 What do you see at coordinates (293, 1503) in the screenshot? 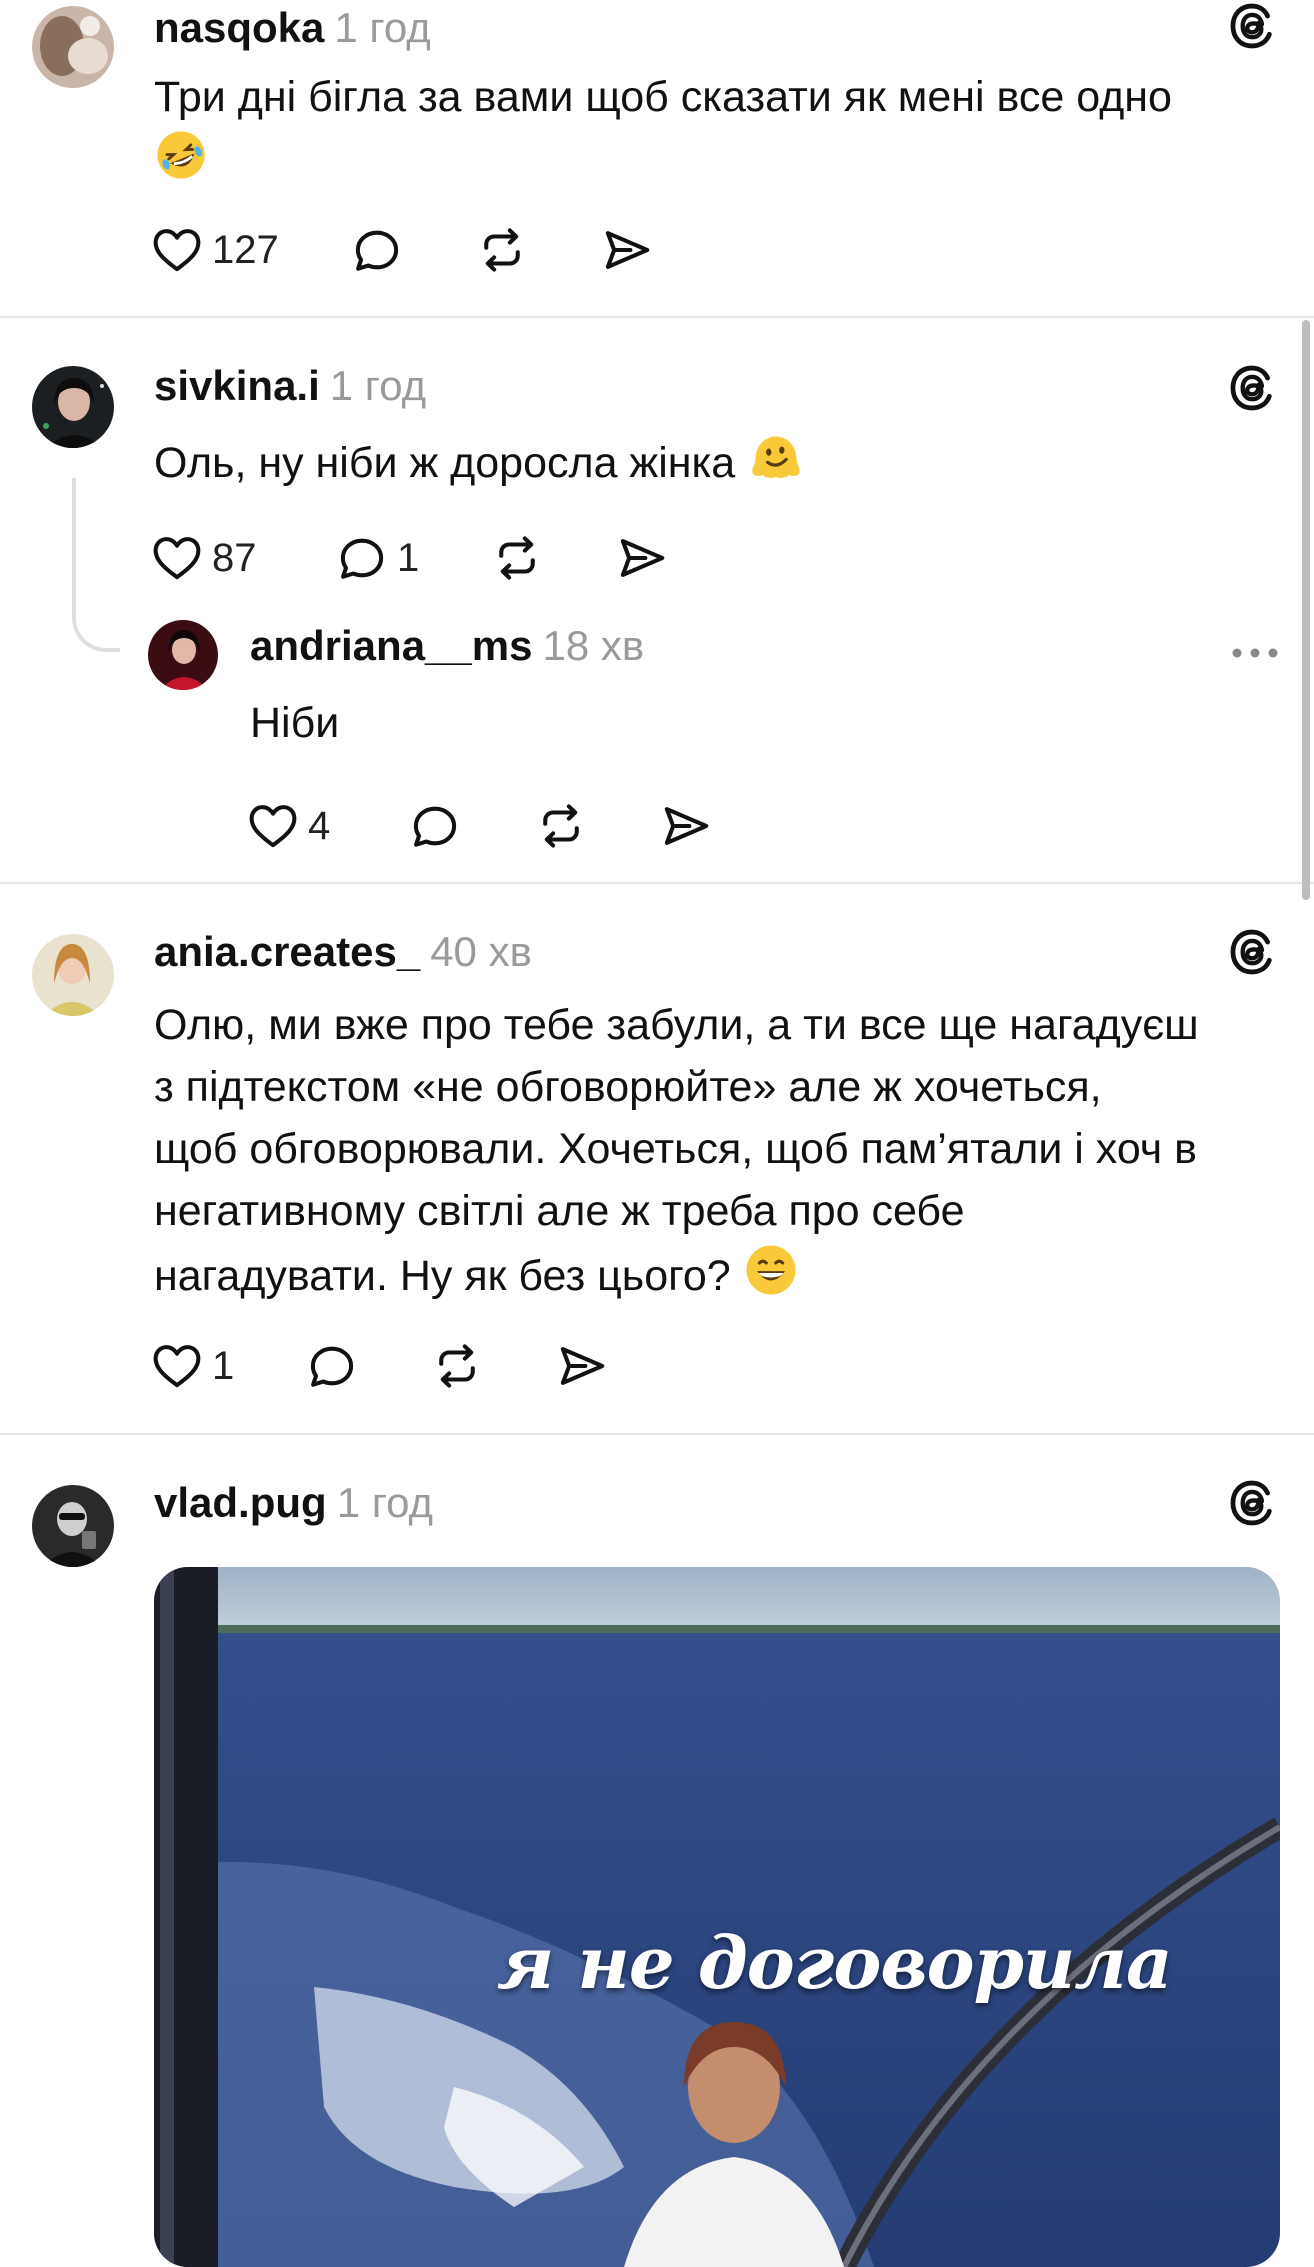
I see `username: vlad.pug 1 год` at bounding box center [293, 1503].